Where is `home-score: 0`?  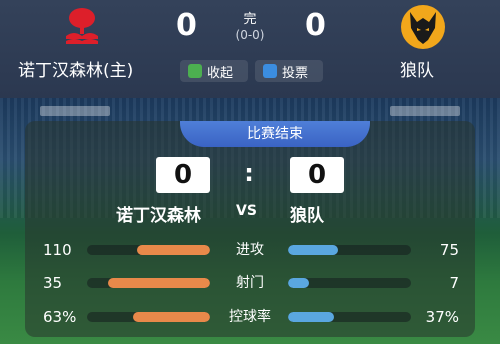 home-score: 0 is located at coordinates (186, 25).